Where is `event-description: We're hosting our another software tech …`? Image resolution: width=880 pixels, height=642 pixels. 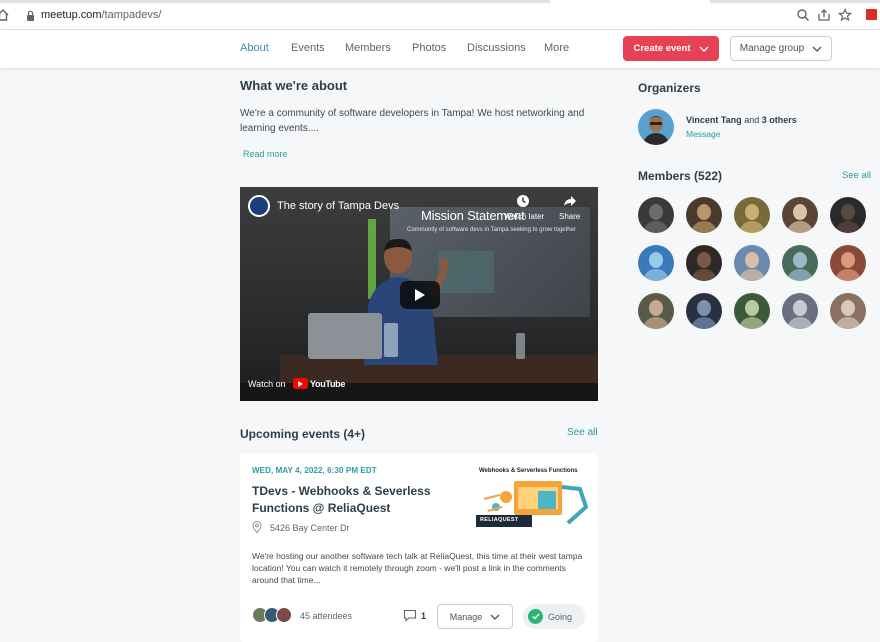
event-description: We're hosting our another software tech … is located at coordinates (417, 568).